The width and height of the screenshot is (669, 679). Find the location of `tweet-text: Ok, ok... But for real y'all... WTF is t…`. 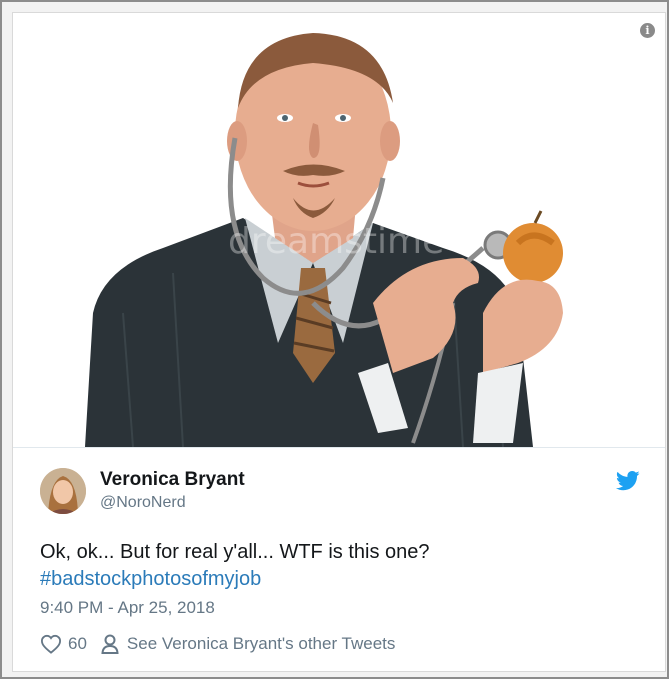

tweet-text: Ok, ok... But for real y'all... WTF is t… is located at coordinates (235, 552).